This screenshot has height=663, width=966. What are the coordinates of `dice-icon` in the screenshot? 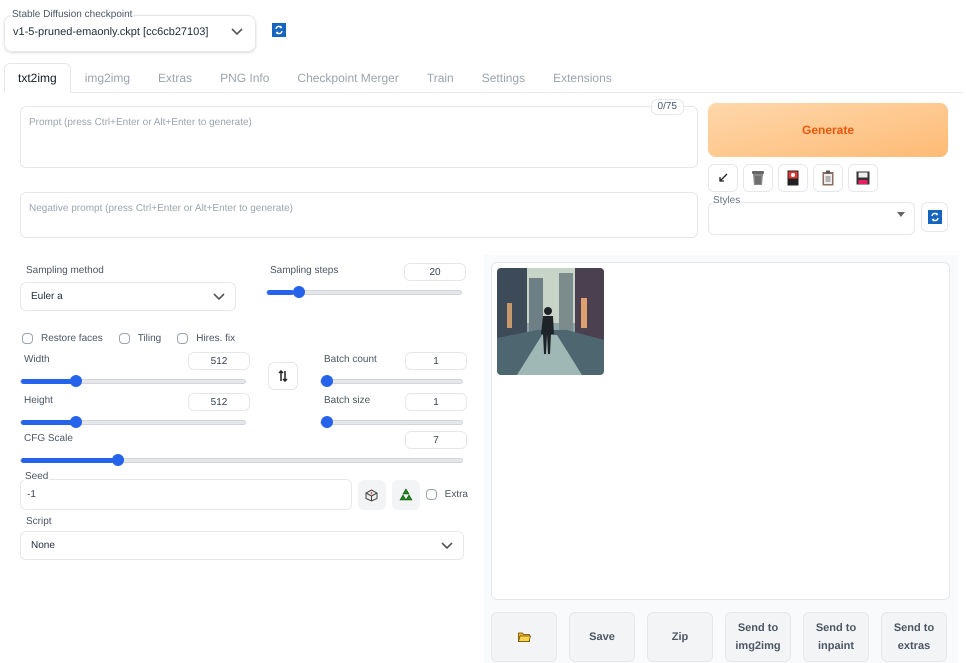 It's located at (371, 495).